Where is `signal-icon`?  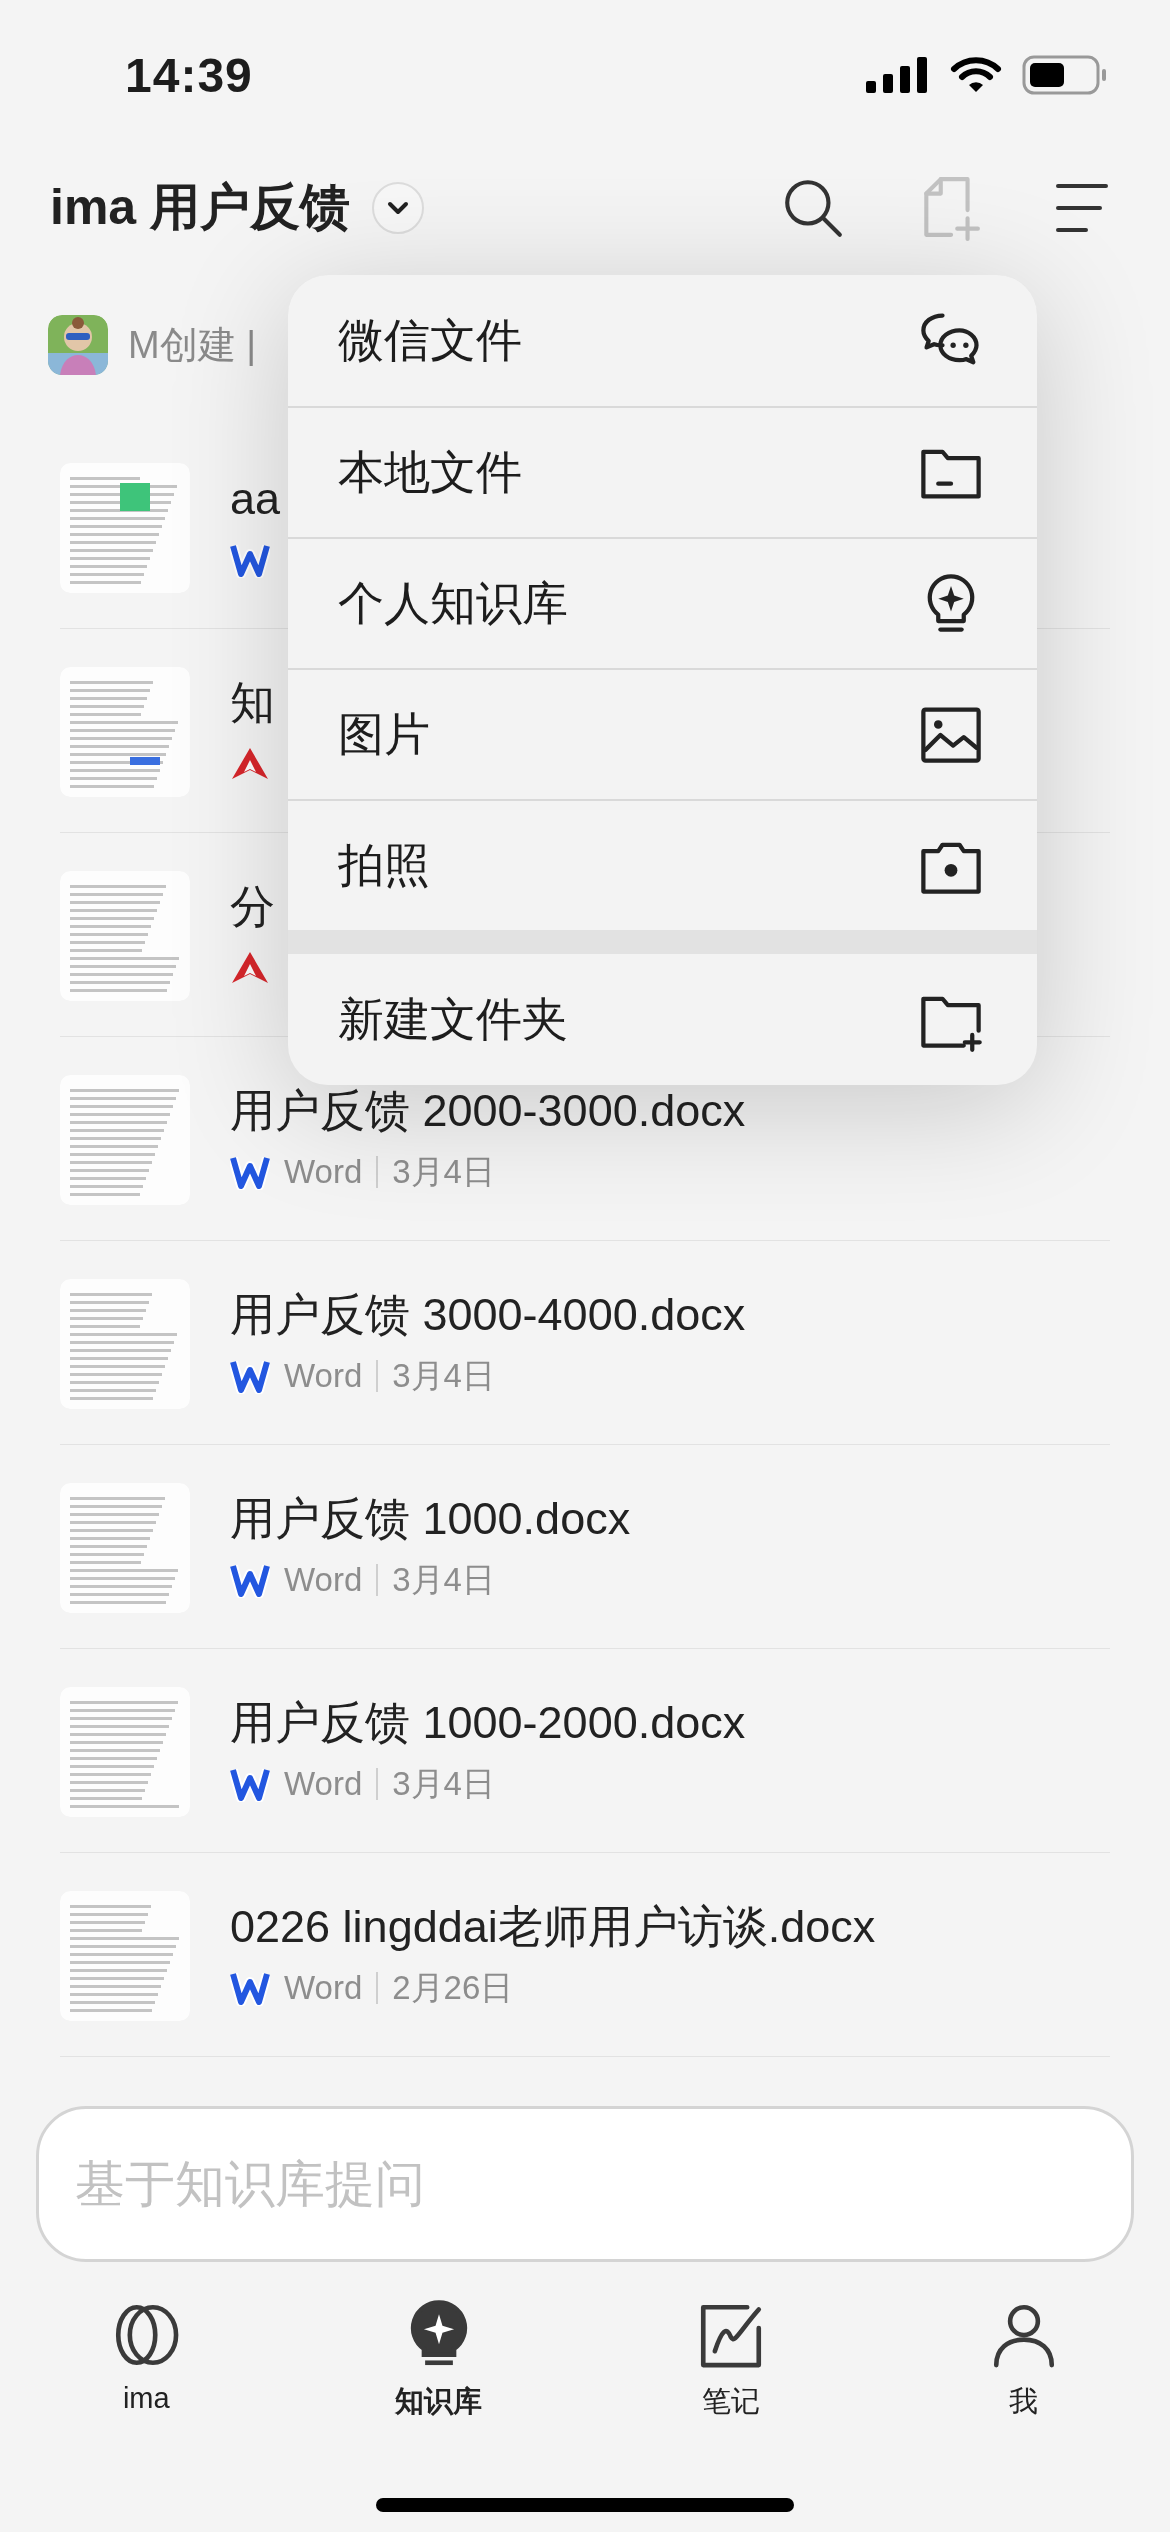 signal-icon is located at coordinates (898, 75).